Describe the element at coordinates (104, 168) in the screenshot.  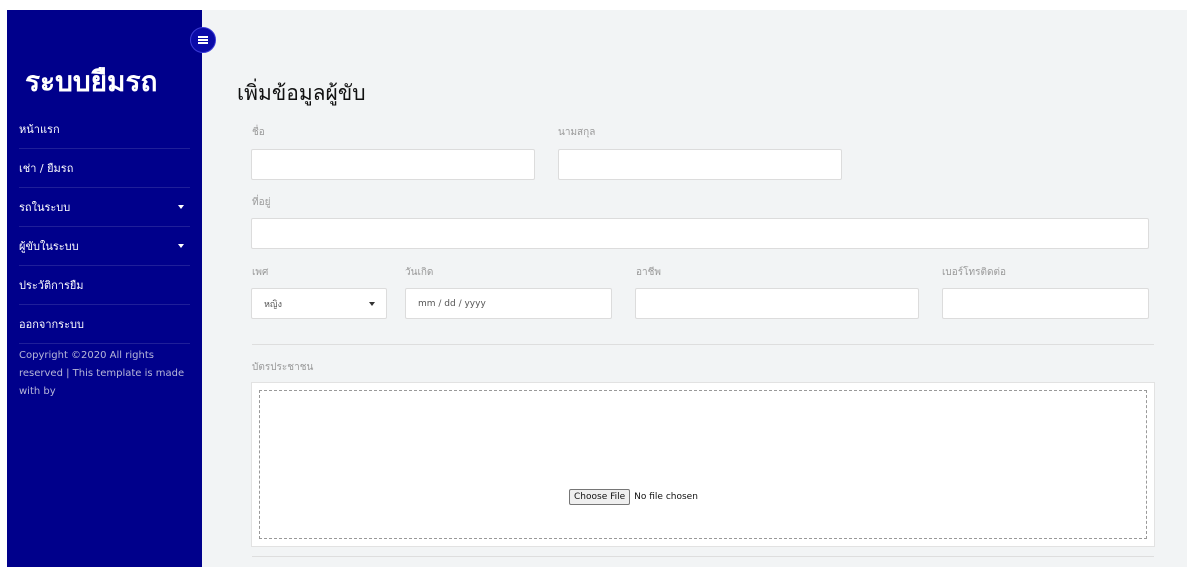
I see `sidebar-item-rent: เช่า / ยืมรถ` at that location.